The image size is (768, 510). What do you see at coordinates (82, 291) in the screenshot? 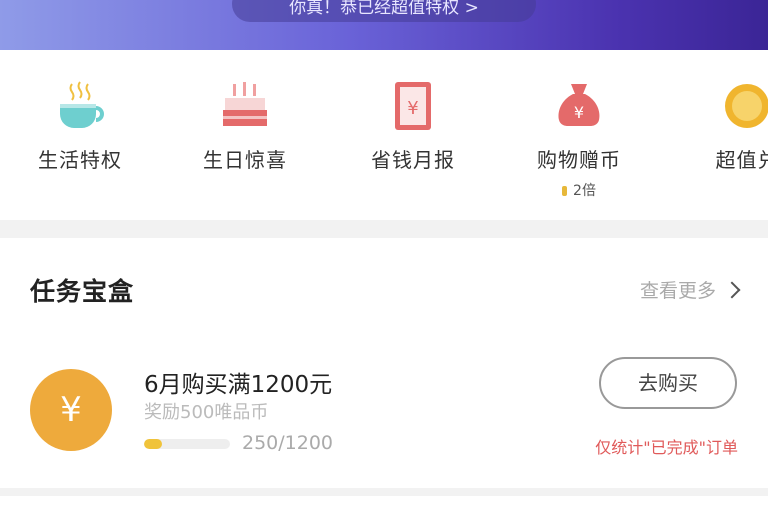
I see `section-title: 任务宝盒` at bounding box center [82, 291].